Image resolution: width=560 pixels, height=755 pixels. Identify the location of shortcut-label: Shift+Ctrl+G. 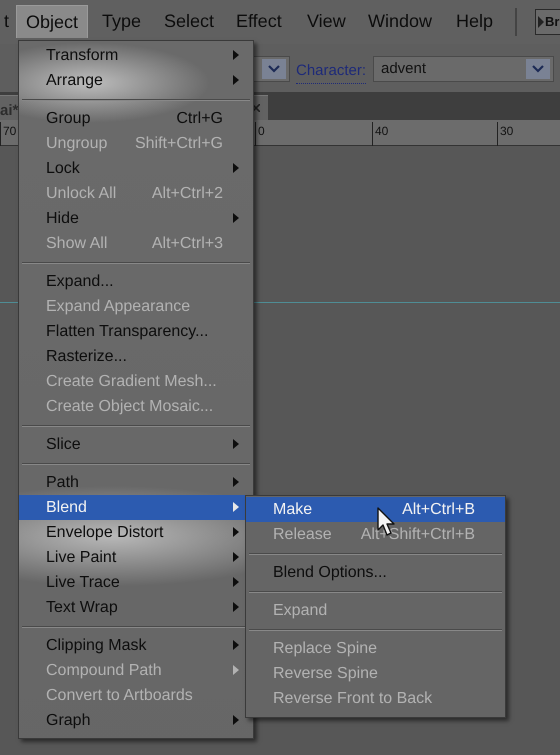
(178, 144).